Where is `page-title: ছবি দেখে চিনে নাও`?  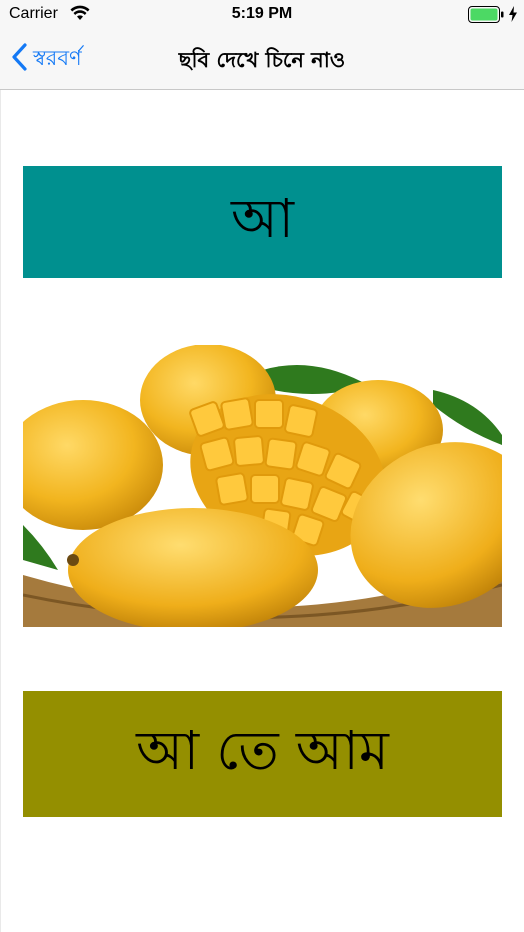 page-title: ছবি দেখে চিনে নাও is located at coordinates (262, 60).